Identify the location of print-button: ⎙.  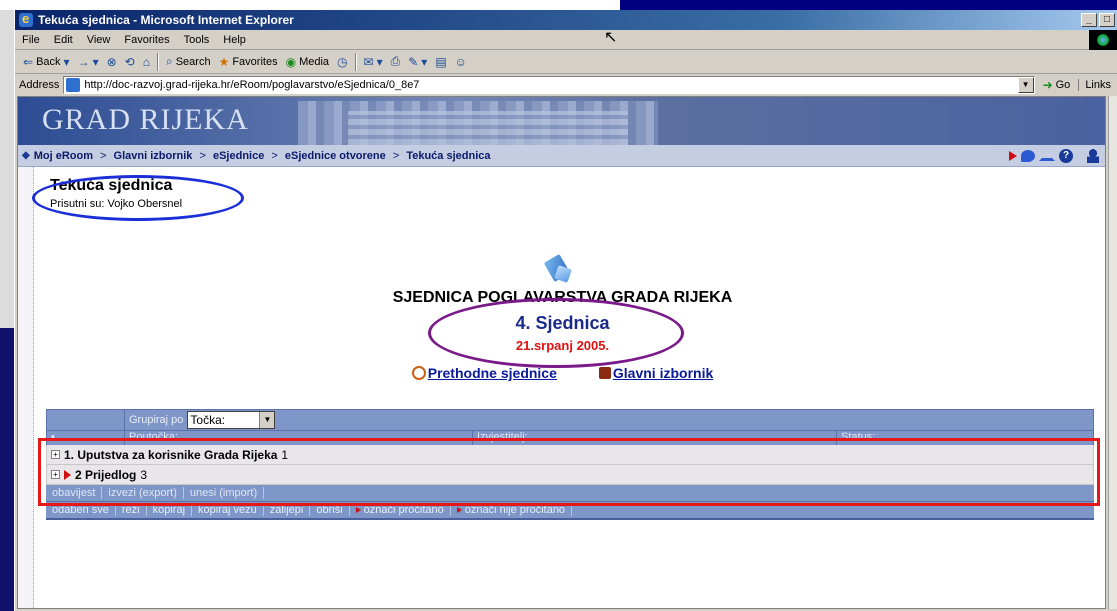
(396, 61).